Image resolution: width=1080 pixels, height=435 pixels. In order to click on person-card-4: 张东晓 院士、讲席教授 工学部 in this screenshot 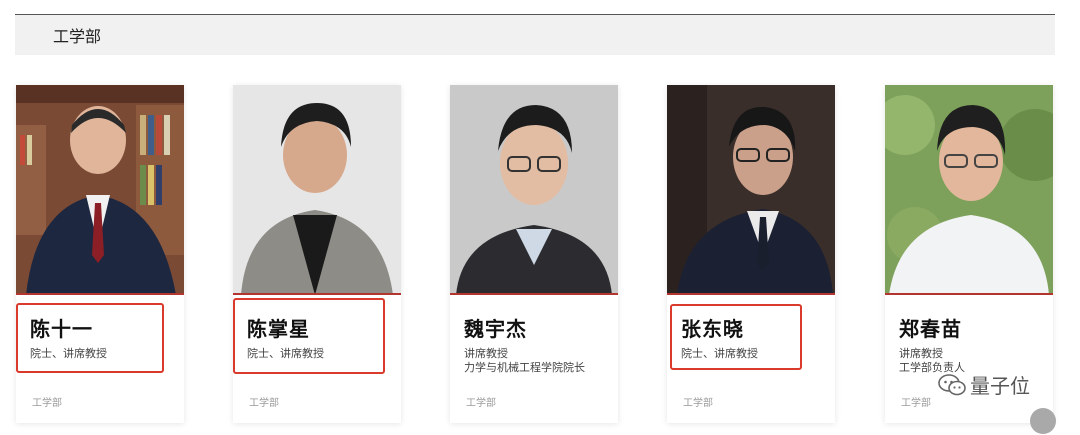, I will do `click(751, 254)`.